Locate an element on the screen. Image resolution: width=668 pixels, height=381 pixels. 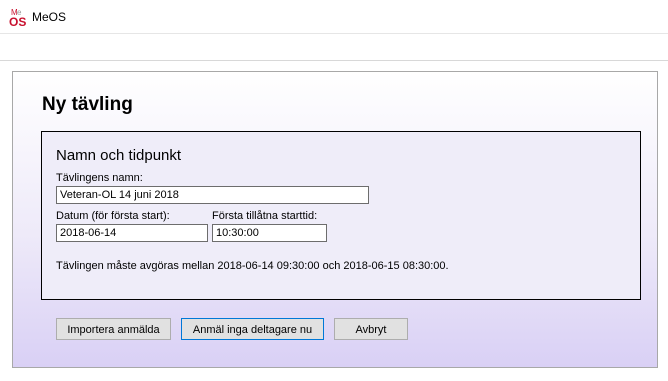
date-field: 2018-06-14 is located at coordinates (132, 233).